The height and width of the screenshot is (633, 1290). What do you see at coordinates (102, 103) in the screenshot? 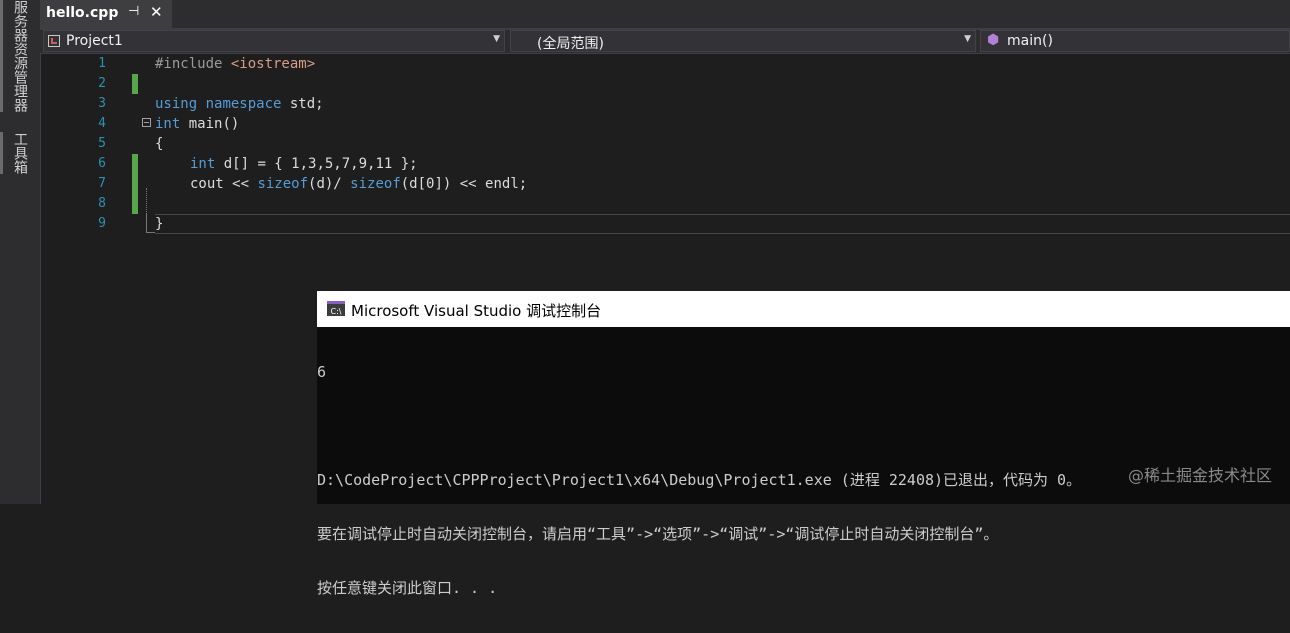
I see `line-number: 3` at bounding box center [102, 103].